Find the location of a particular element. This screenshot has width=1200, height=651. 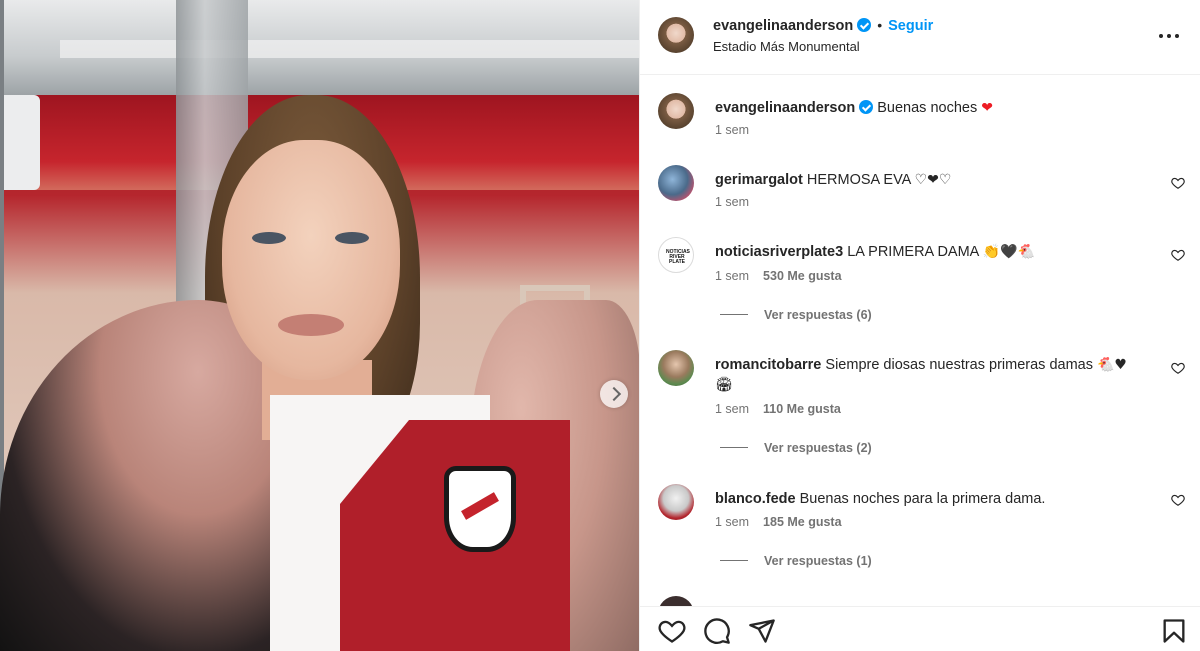

comment-emoji: 🐔♥ is located at coordinates (1112, 365).